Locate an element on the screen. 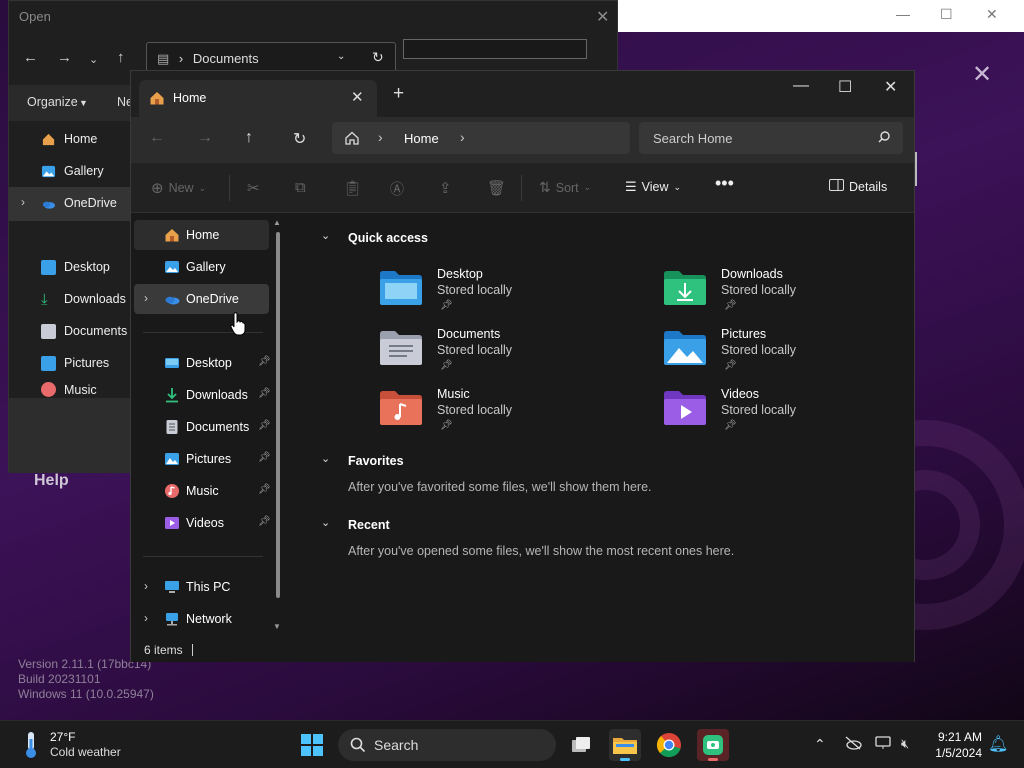 The height and width of the screenshot is (768, 1024). favorites-header: Favorites is located at coordinates (376, 461).